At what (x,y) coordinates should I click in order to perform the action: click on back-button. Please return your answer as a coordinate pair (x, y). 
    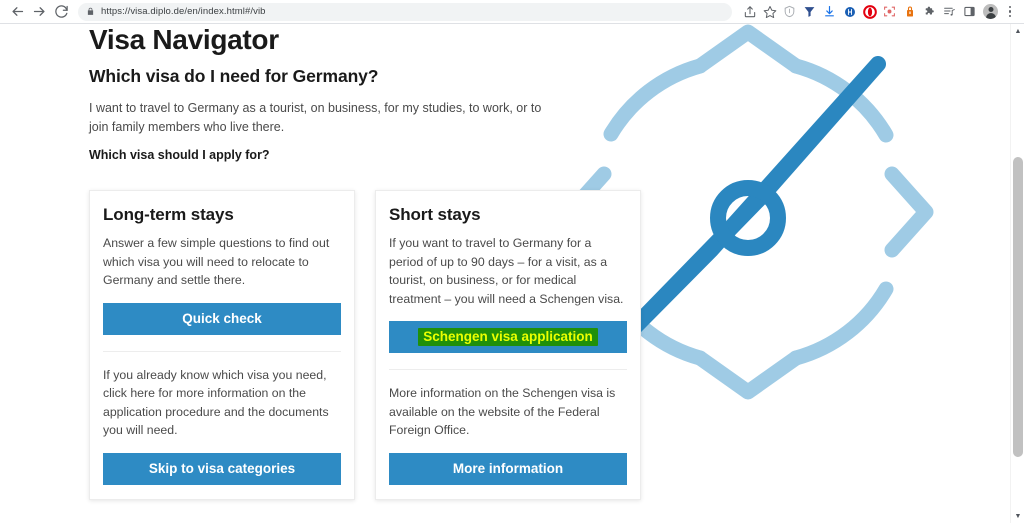
    Looking at the image, I should click on (17, 12).